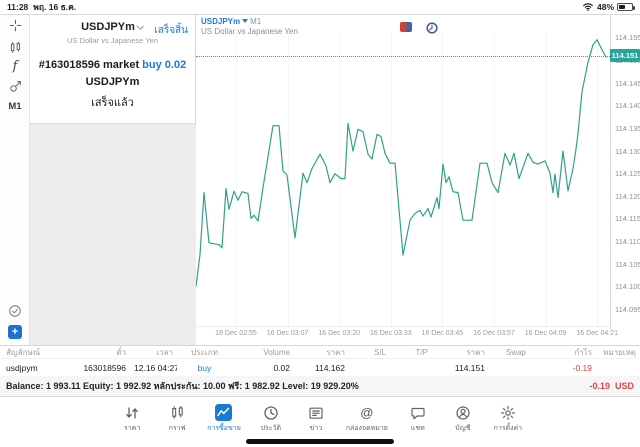 Image resolution: width=640 pixels, height=447 pixels. I want to click on price-tick-label: 114.125, so click(627, 174).